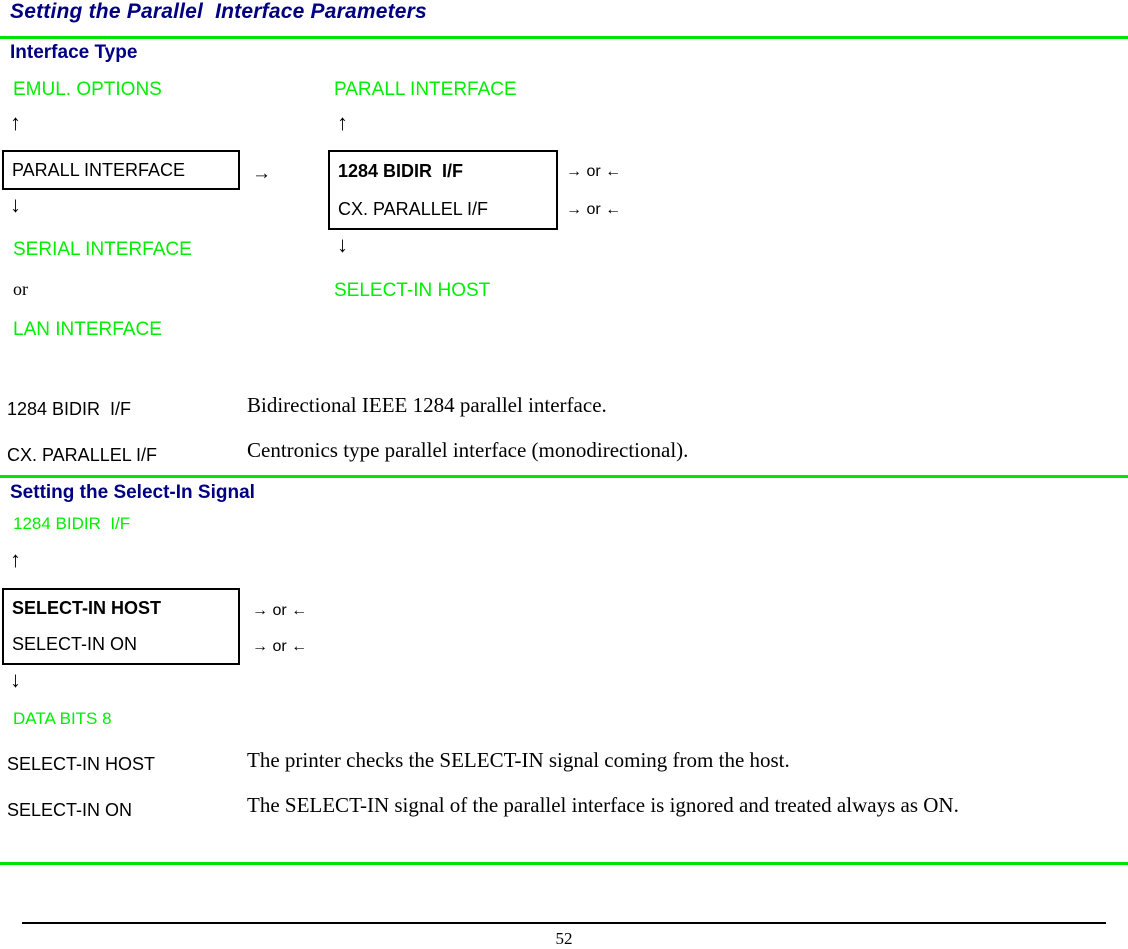  What do you see at coordinates (443, 171) in the screenshot?
I see `menu-box-row-1284-bidir: 1284 BIDIR I/F` at bounding box center [443, 171].